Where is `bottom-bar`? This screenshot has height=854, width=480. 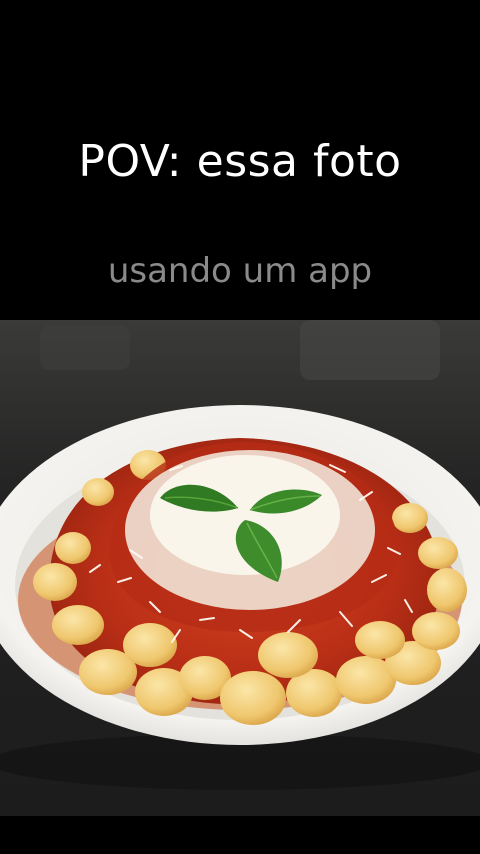 bottom-bar is located at coordinates (240, 835).